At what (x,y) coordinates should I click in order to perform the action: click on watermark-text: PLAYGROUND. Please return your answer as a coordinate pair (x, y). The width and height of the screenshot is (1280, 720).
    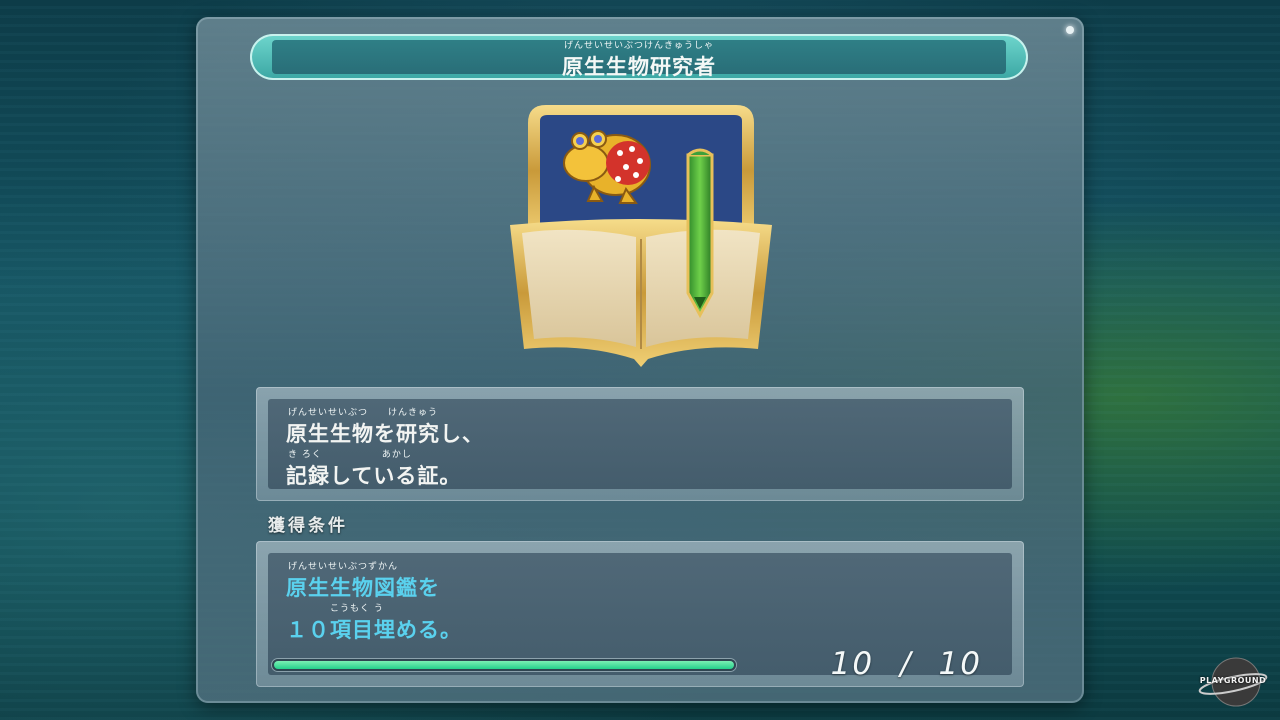
    Looking at the image, I should click on (1233, 680).